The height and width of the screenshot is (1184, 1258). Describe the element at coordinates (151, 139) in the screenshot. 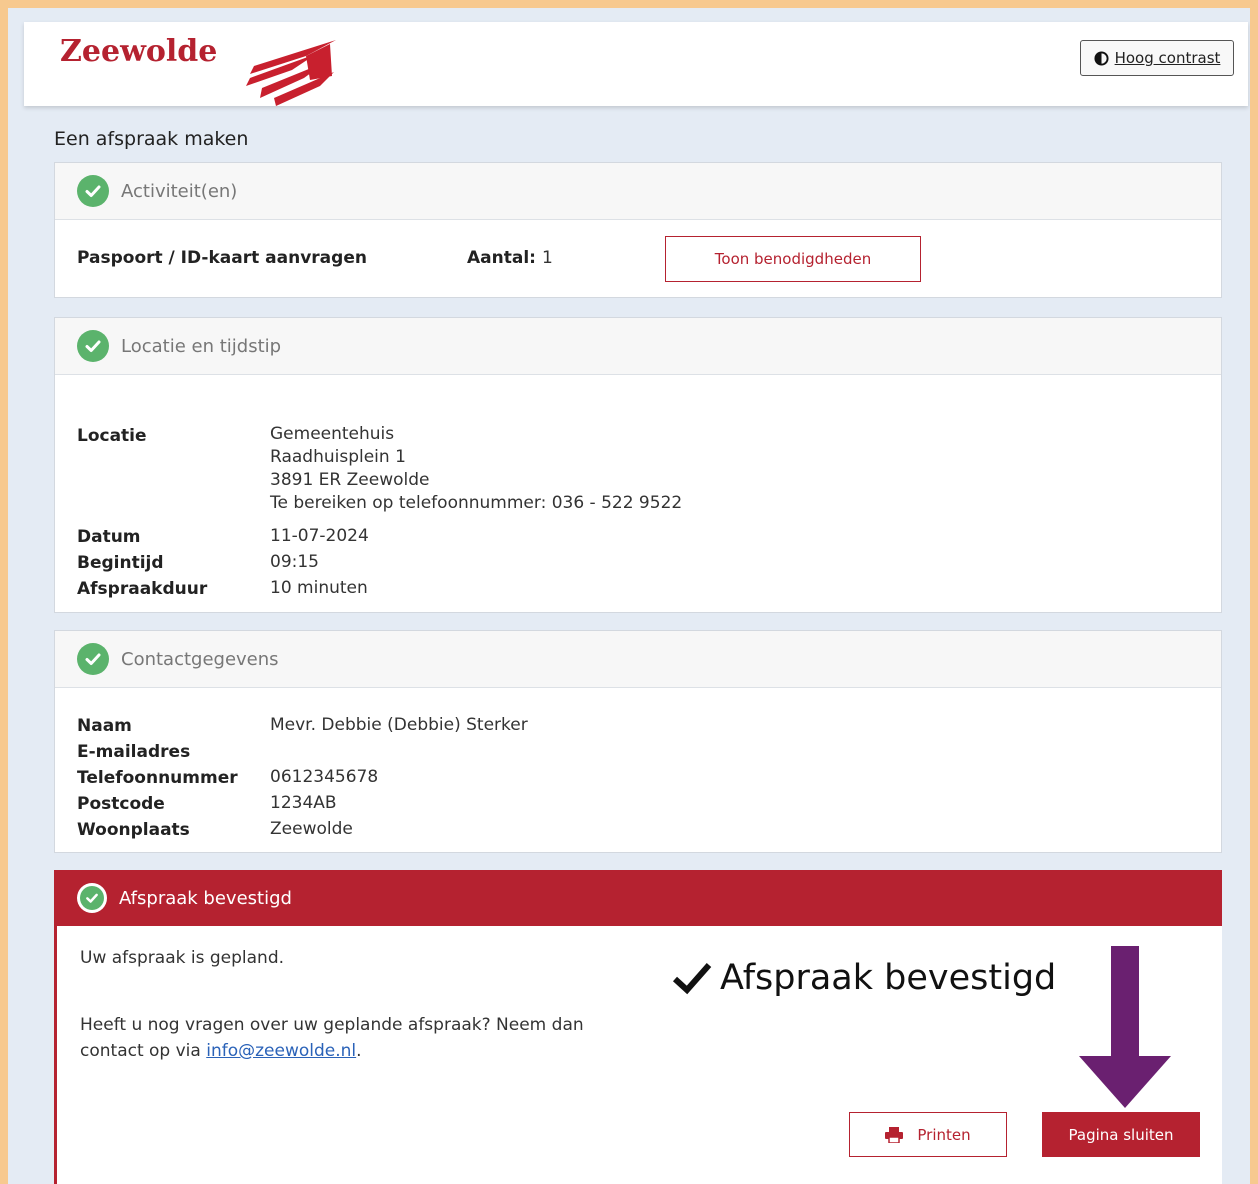

I see `page-title: Een afspraak maken` at that location.